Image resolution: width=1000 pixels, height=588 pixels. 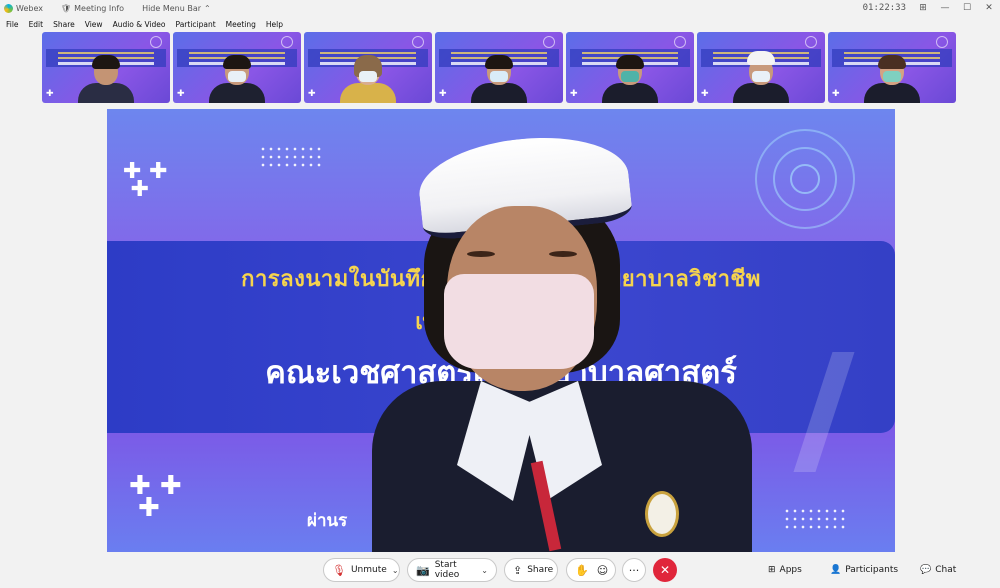 I want to click on menu-participant: Participant, so click(x=196, y=24).